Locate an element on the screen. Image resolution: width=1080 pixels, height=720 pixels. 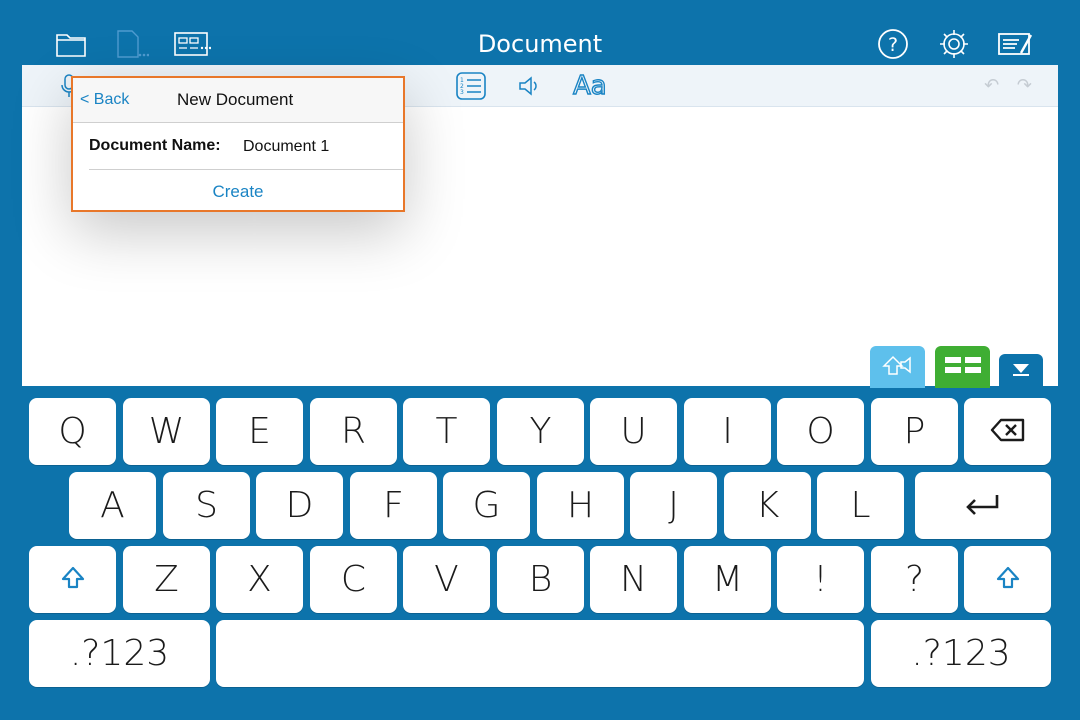
key-u: U is located at coordinates (633, 431).